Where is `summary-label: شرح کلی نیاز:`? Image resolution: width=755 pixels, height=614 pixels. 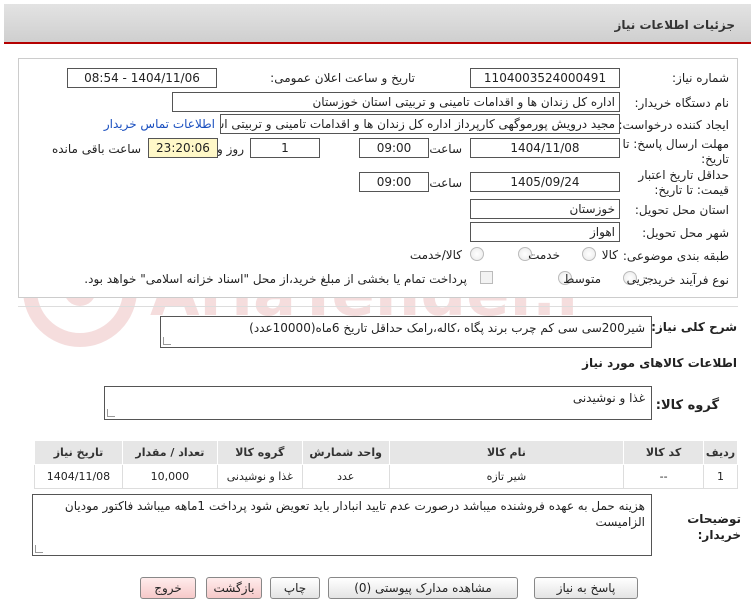 summary-label: شرح کلی نیاز: is located at coordinates (694, 327).